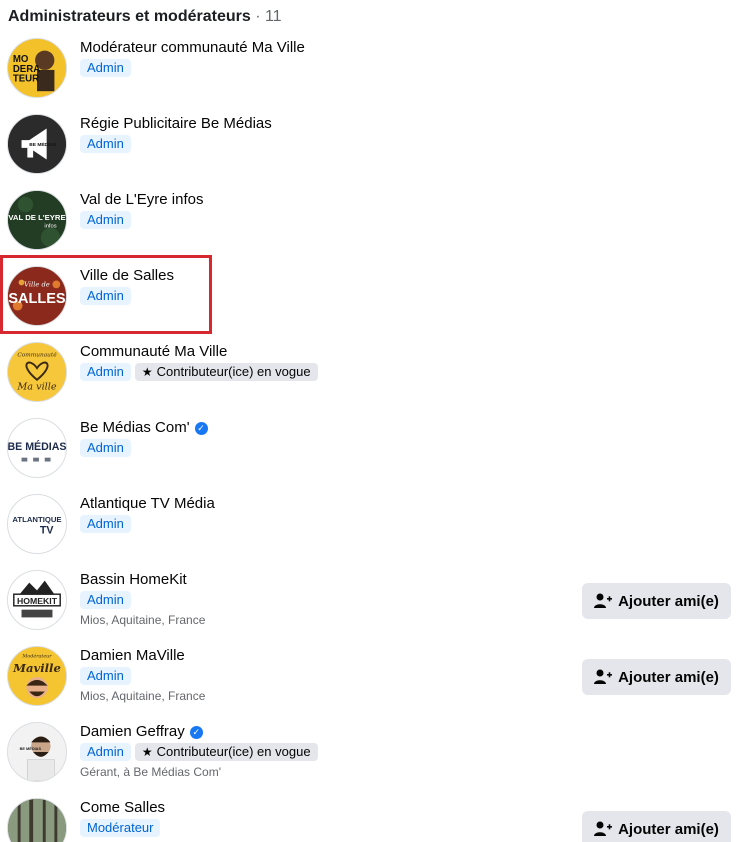  I want to click on member-name: Damien Geffray ✓, so click(199, 732).